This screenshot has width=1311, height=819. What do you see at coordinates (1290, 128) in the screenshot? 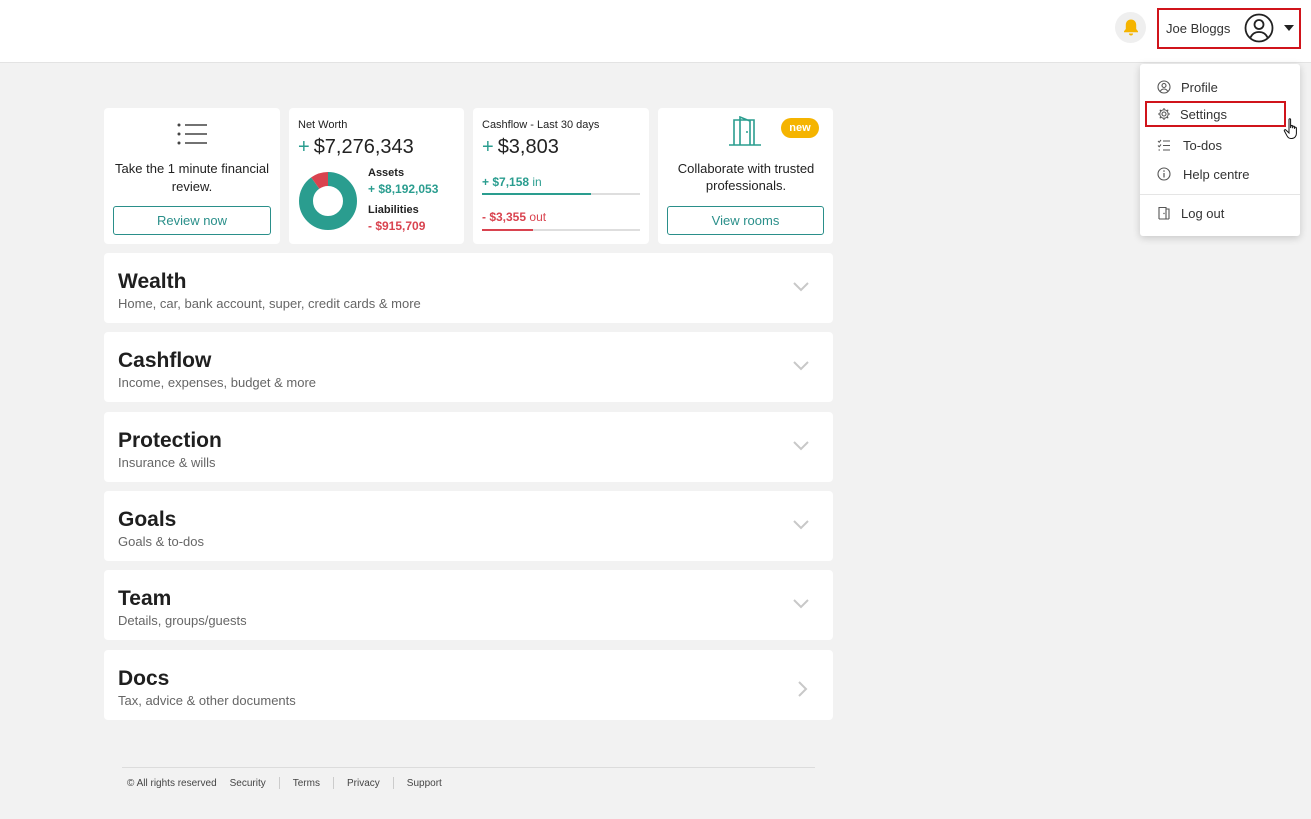
I see `hand-cursor-icon` at bounding box center [1290, 128].